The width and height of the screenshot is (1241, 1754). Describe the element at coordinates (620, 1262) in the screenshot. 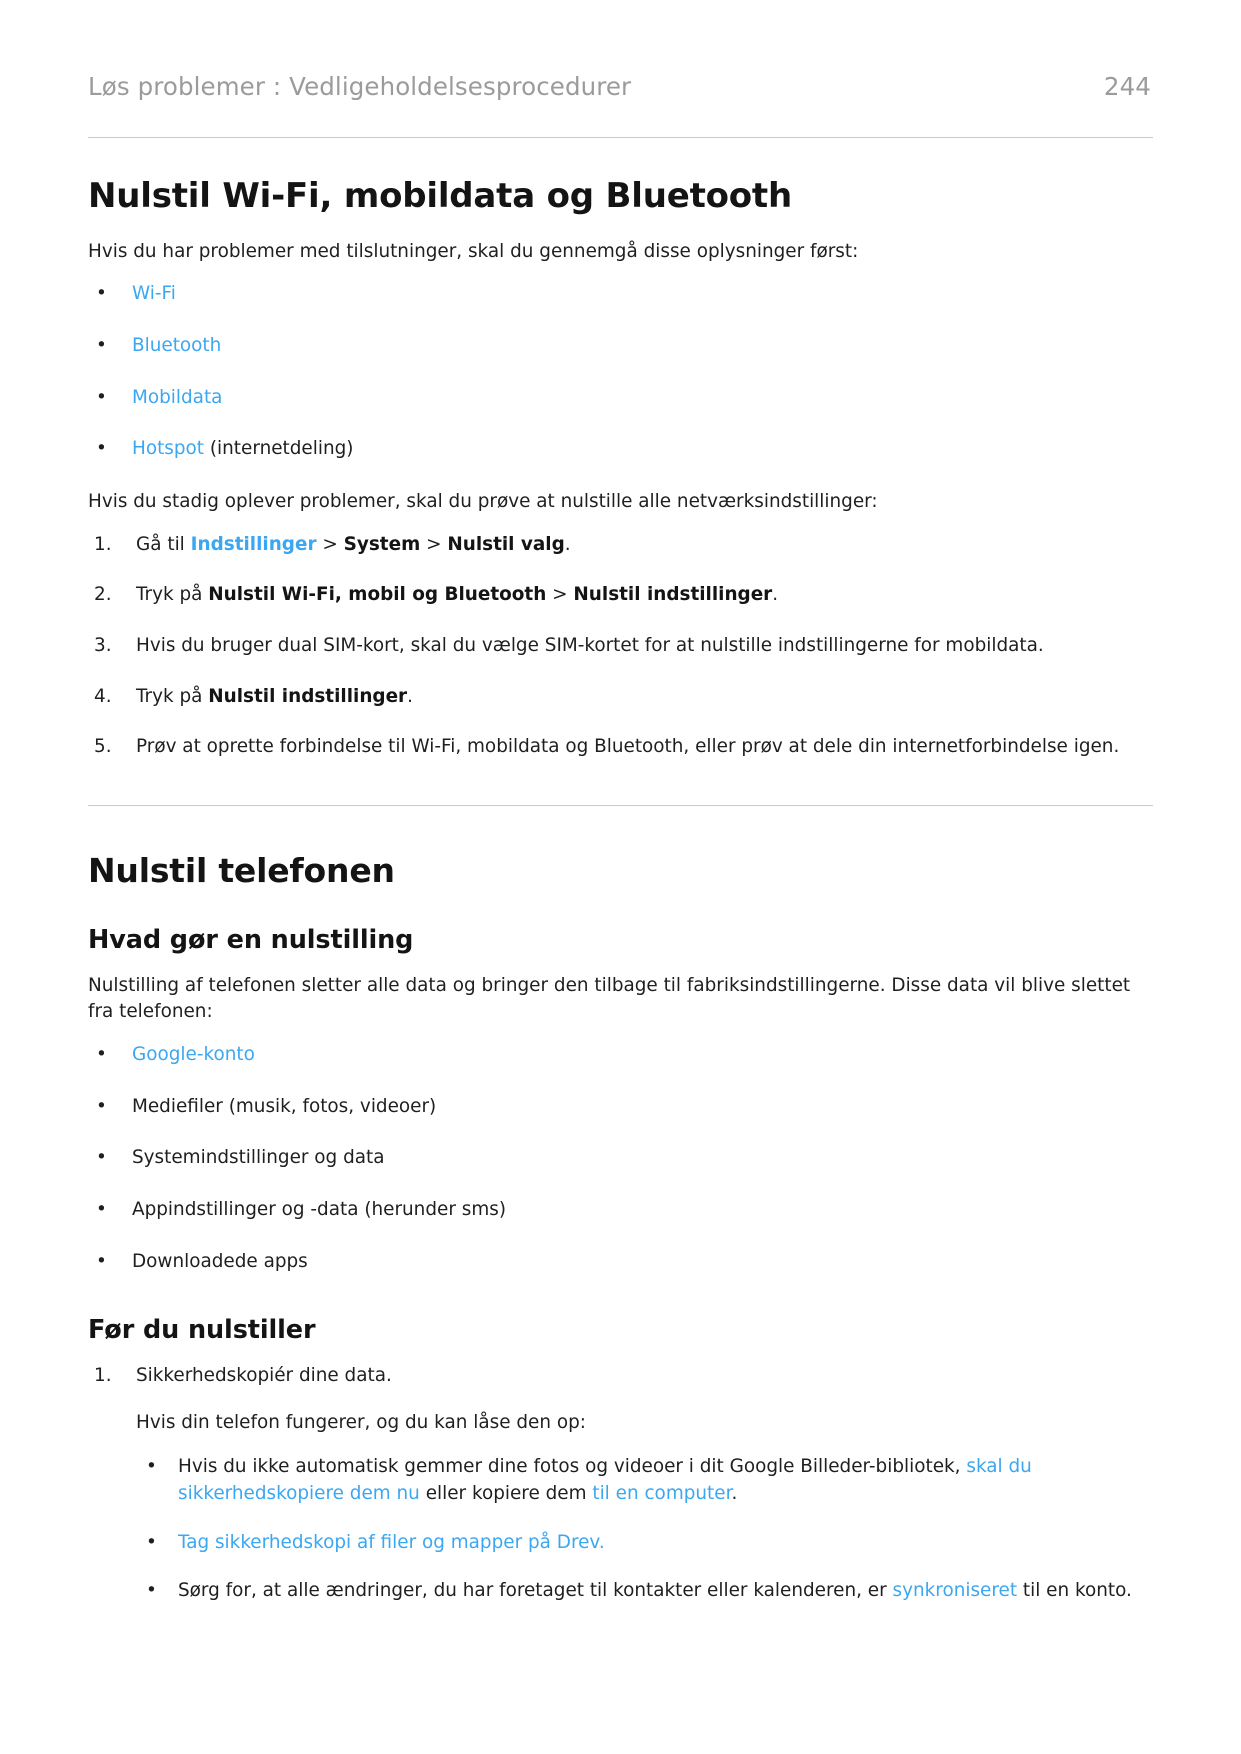

I see `list-item: • Downloadede apps` at that location.